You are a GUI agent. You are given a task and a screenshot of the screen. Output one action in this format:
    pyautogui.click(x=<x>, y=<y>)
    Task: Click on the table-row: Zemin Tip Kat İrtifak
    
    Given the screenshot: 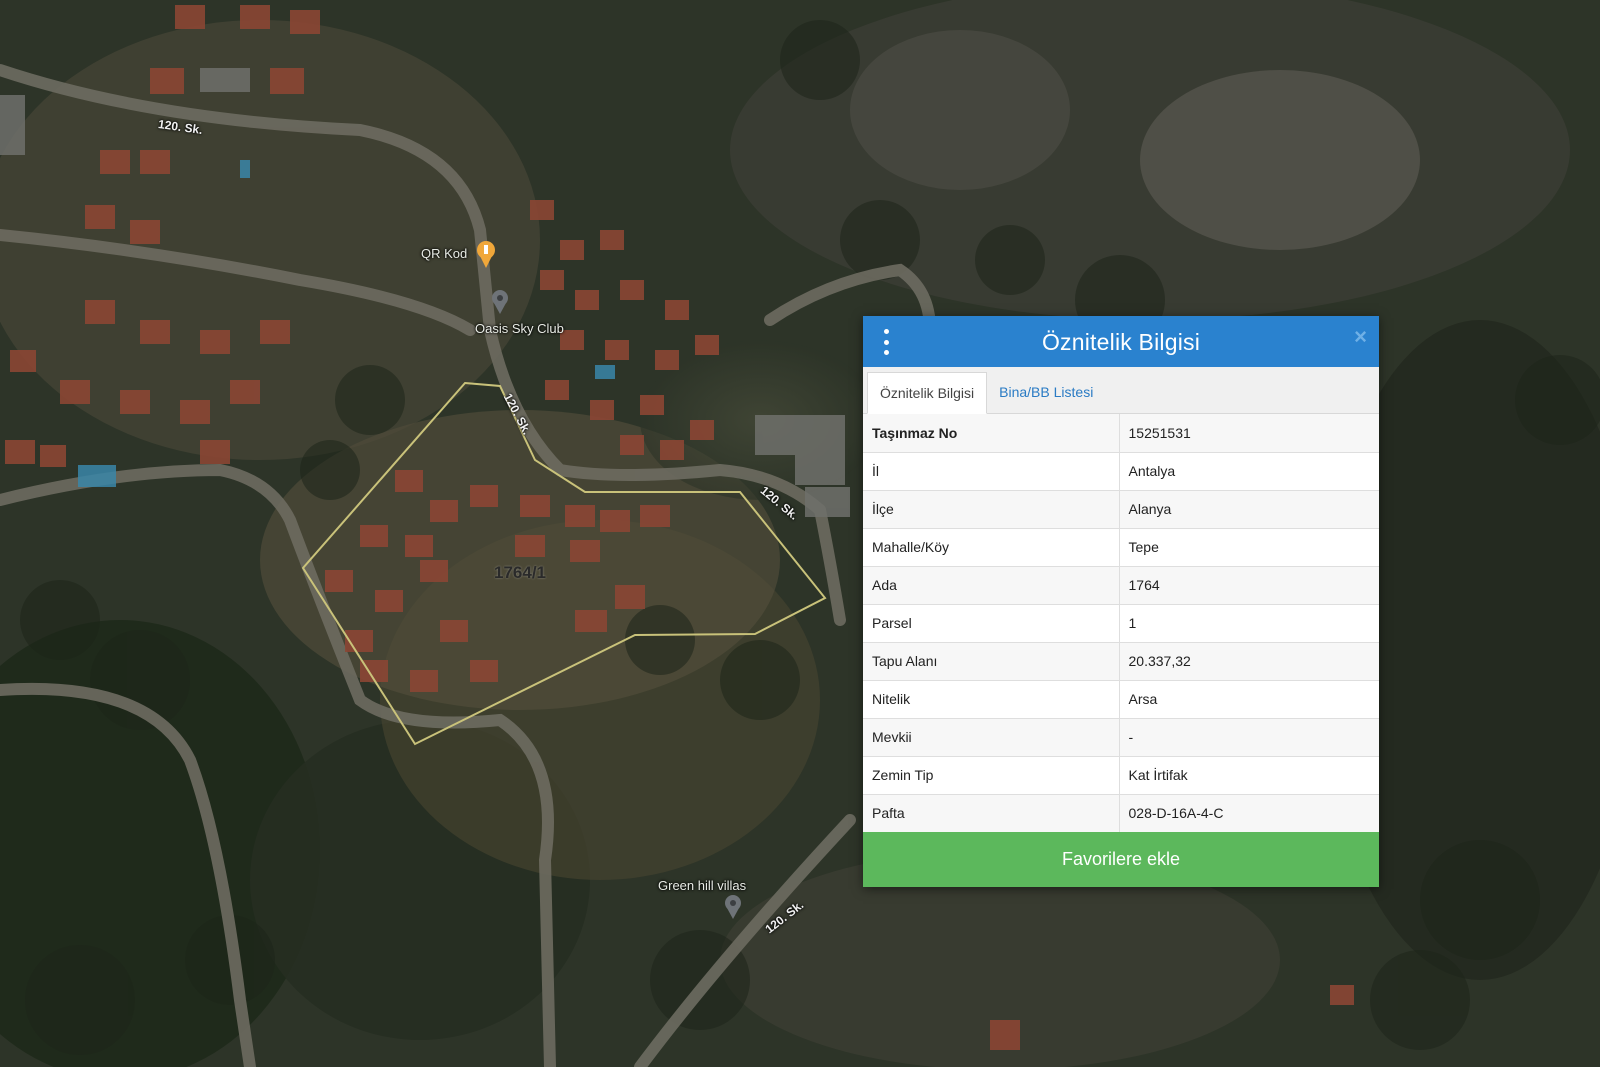 What is the action you would take?
    pyautogui.click(x=1121, y=774)
    